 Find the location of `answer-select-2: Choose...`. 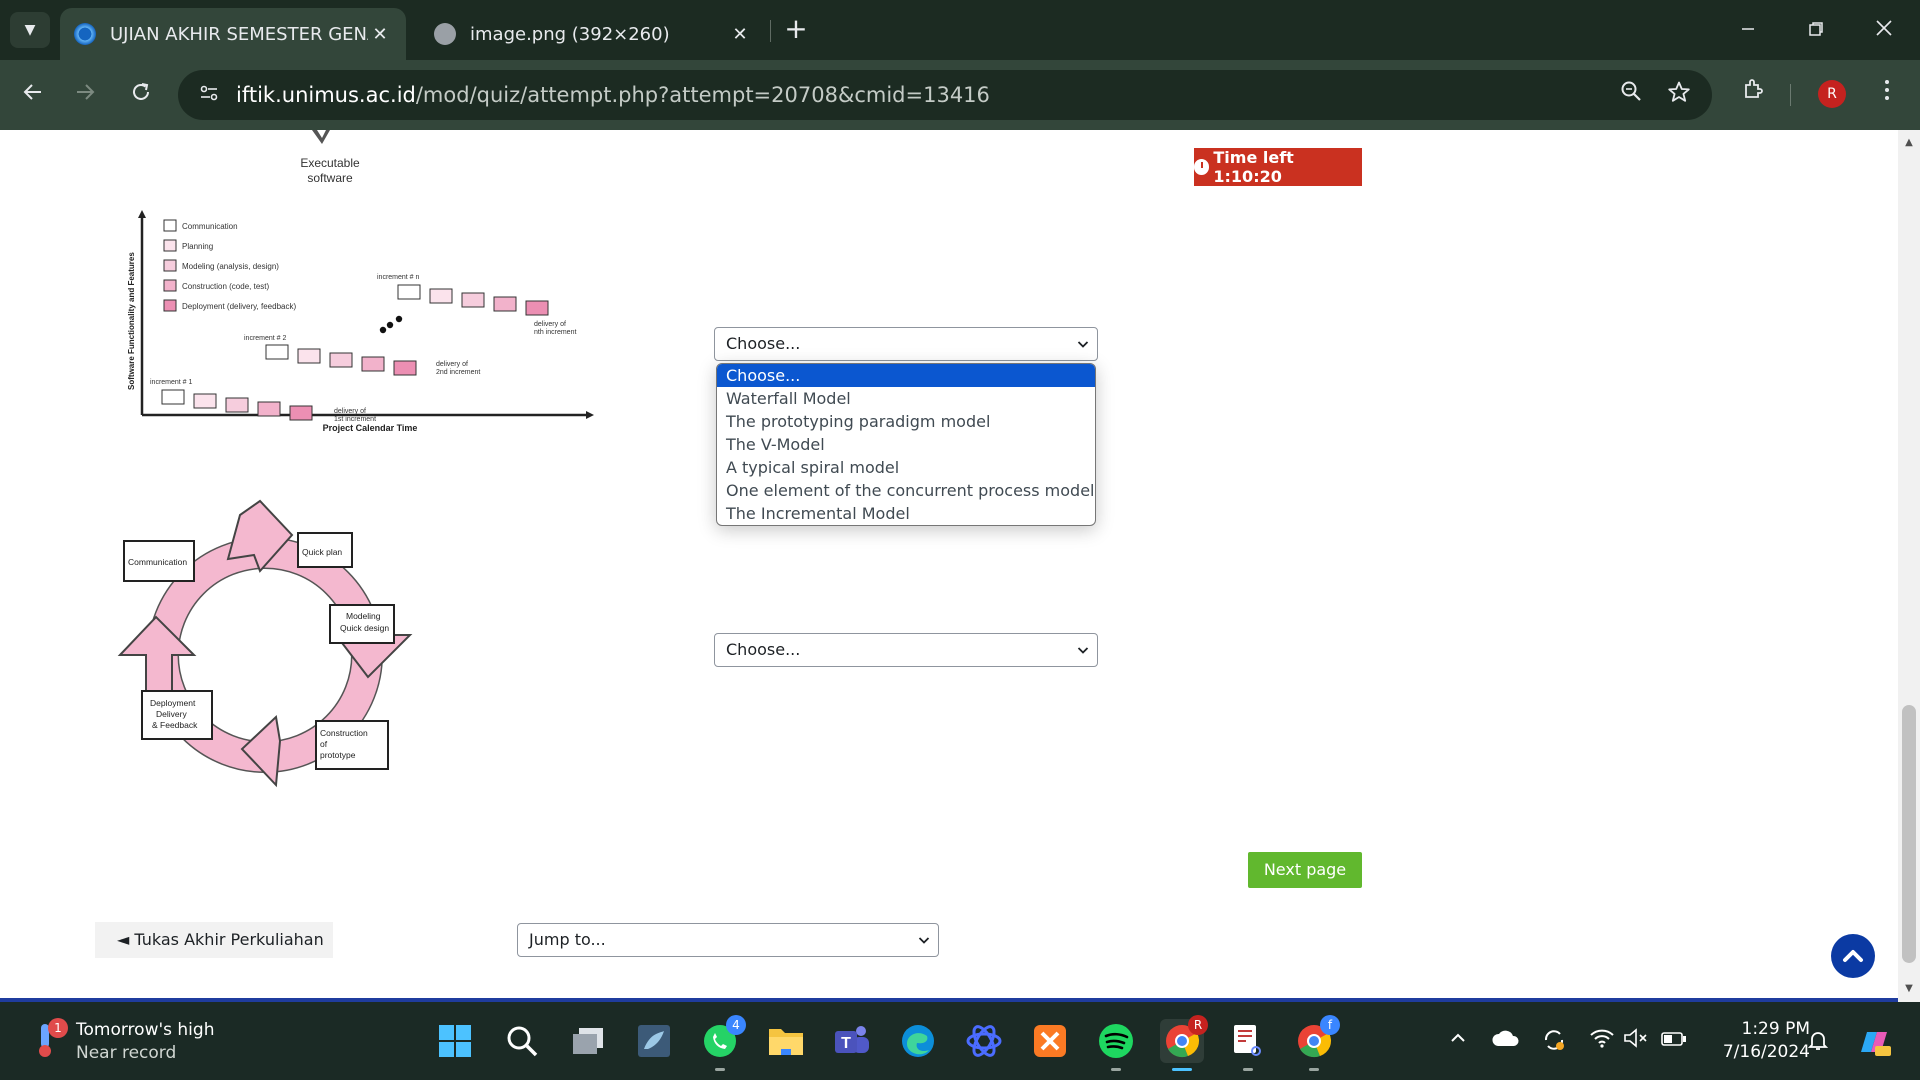

answer-select-2: Choose... is located at coordinates (906, 650).